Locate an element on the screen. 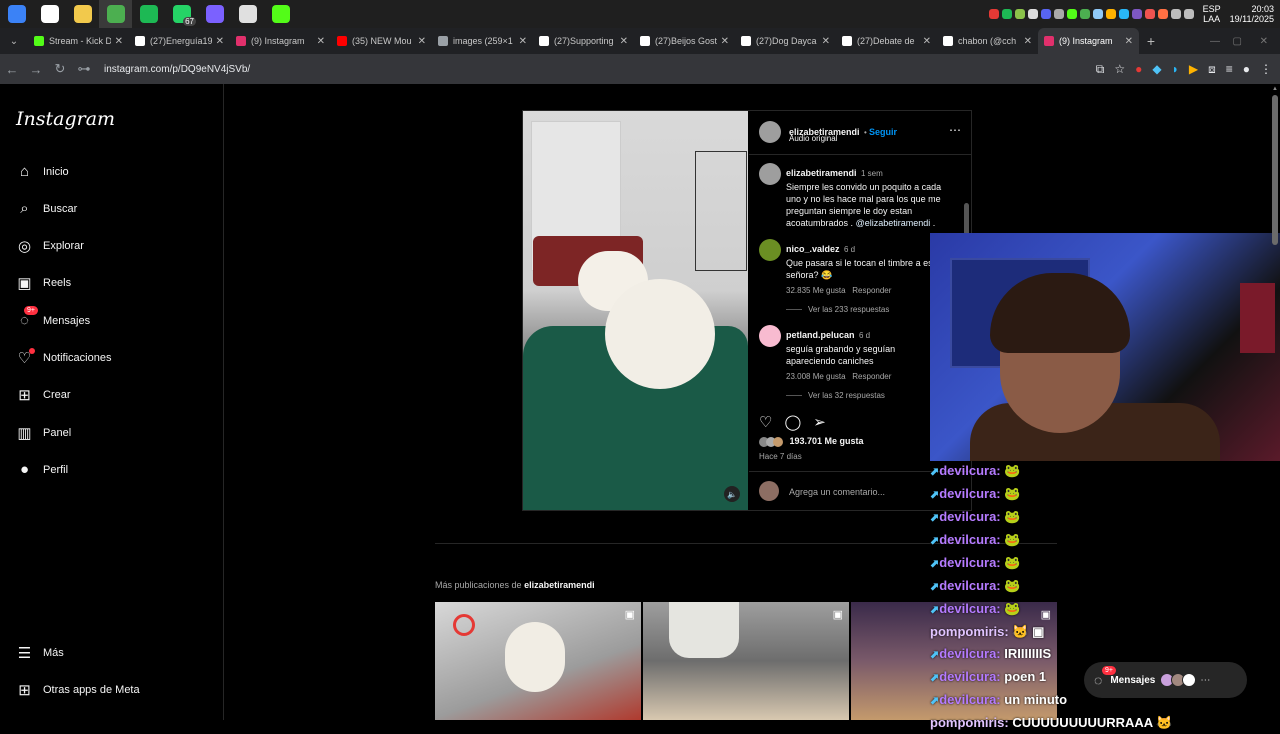 This screenshot has height=734, width=1280. page-scrollbar: ▲ is located at coordinates (1275, 403).